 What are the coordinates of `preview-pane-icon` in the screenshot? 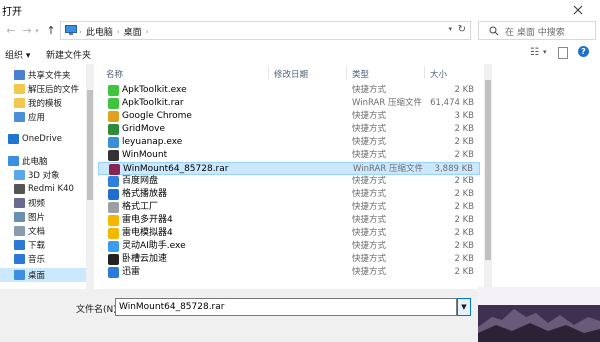 It's located at (563, 53).